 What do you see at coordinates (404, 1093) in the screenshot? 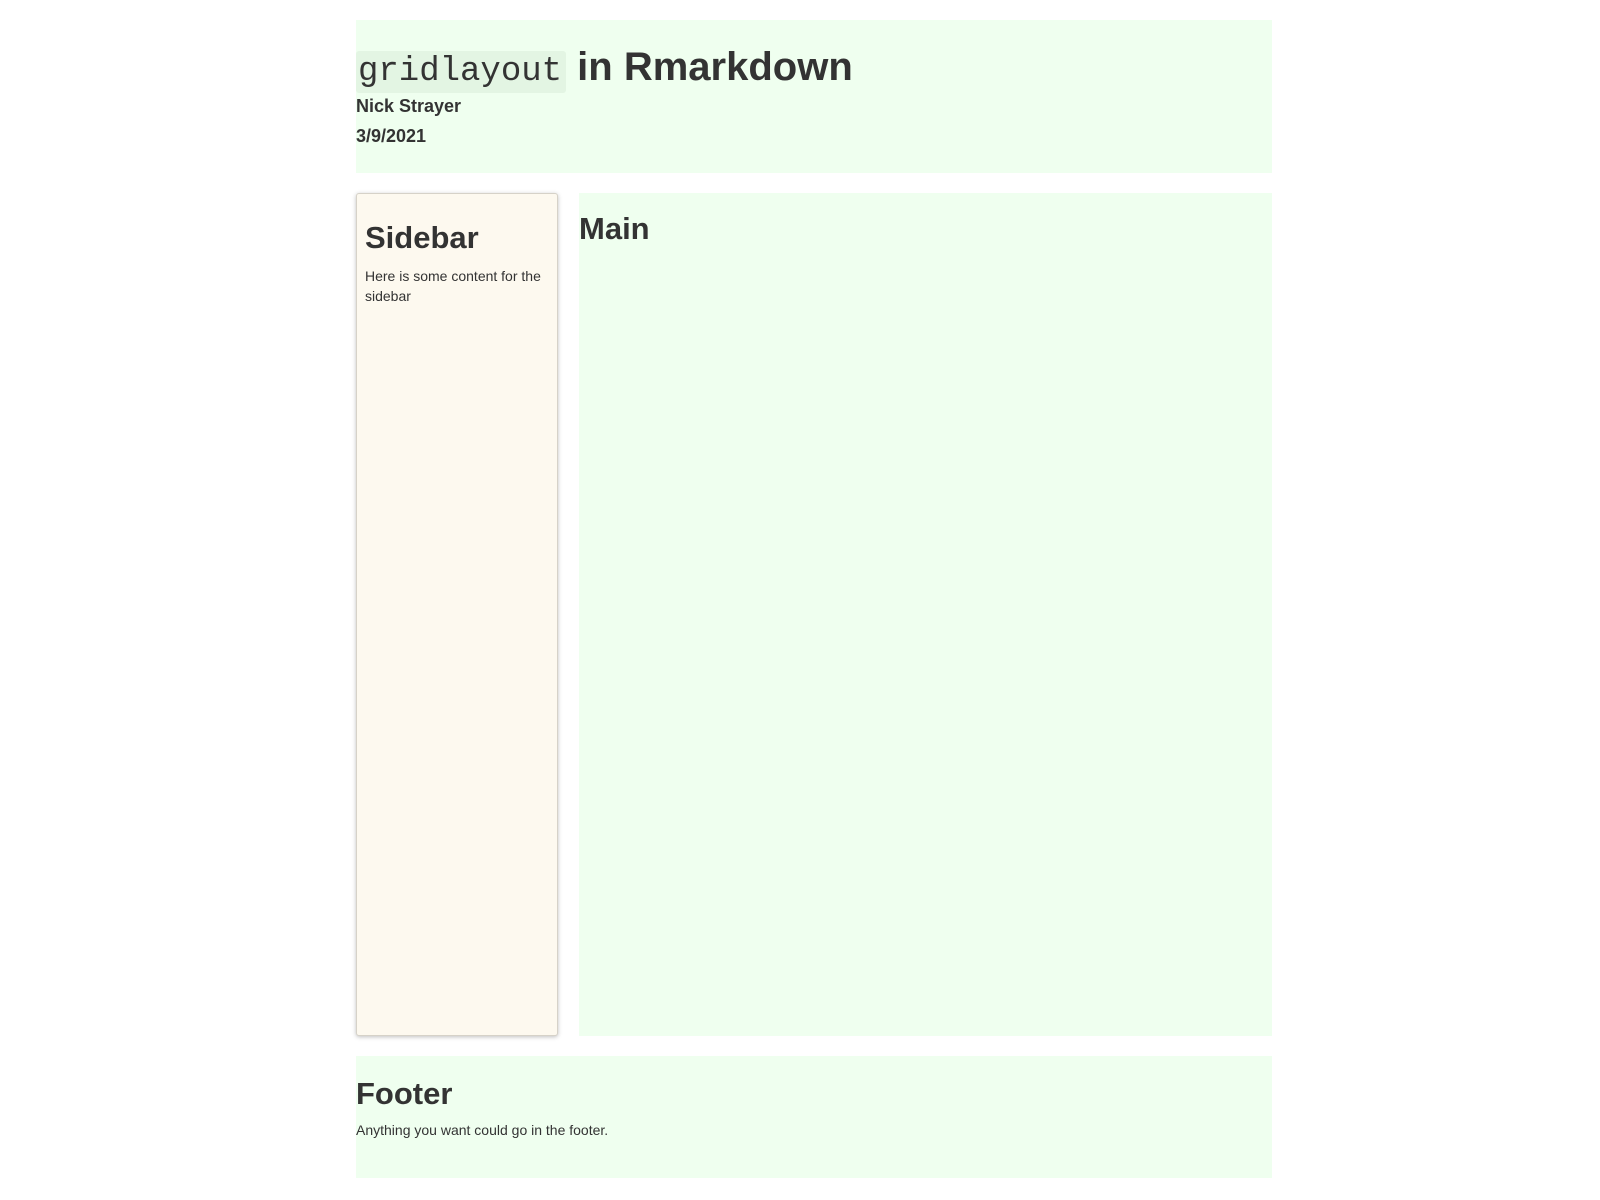
I see `footer-heading: Footer` at bounding box center [404, 1093].